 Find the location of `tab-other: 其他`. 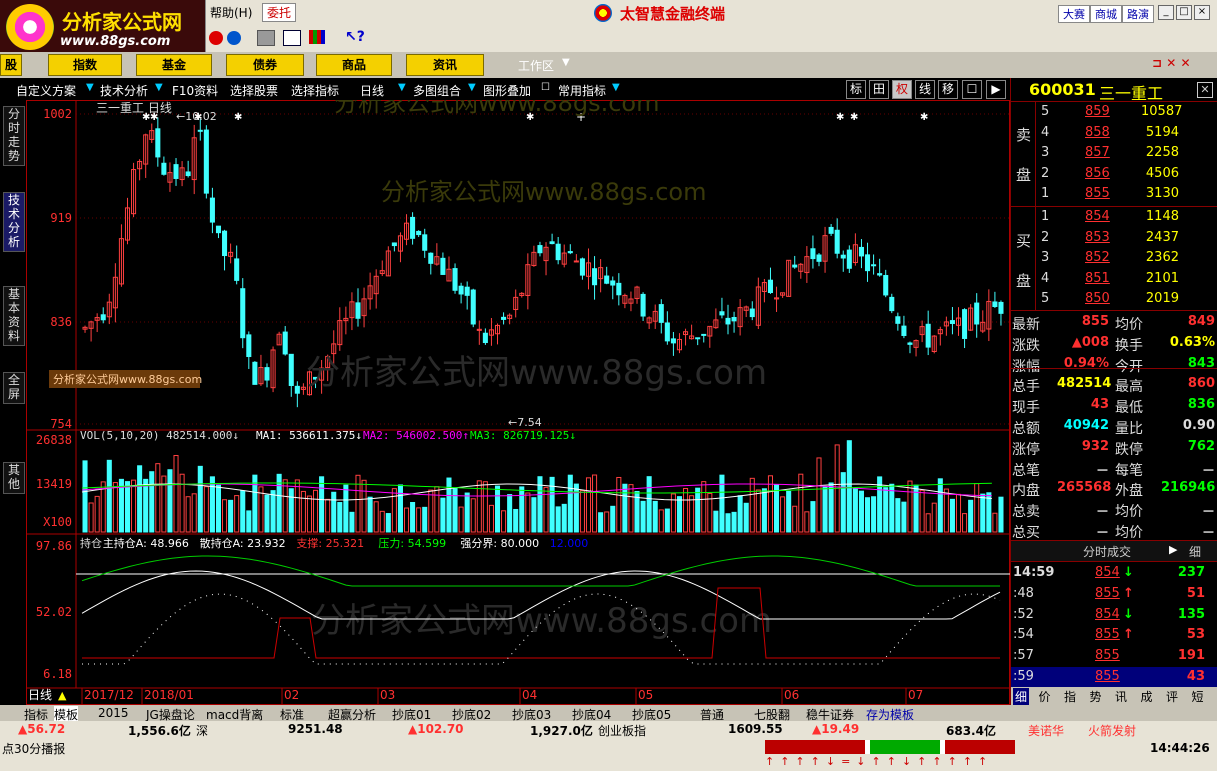

tab-other: 其他 is located at coordinates (14, 478).